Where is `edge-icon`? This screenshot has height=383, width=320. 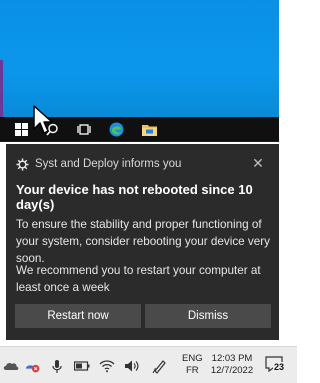
edge-icon is located at coordinates (116, 129).